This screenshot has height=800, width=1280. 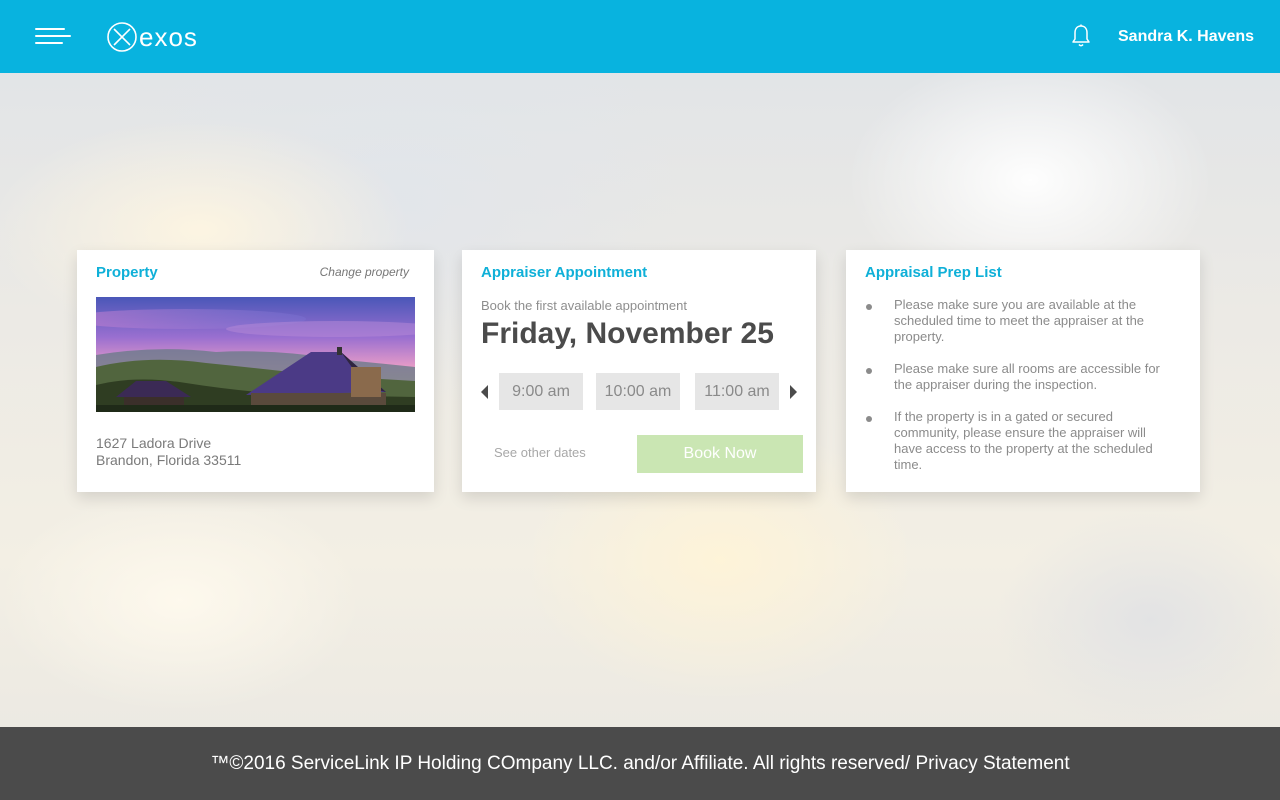 I want to click on appointment-subtitle: Book the first available appointment, so click(x=584, y=305).